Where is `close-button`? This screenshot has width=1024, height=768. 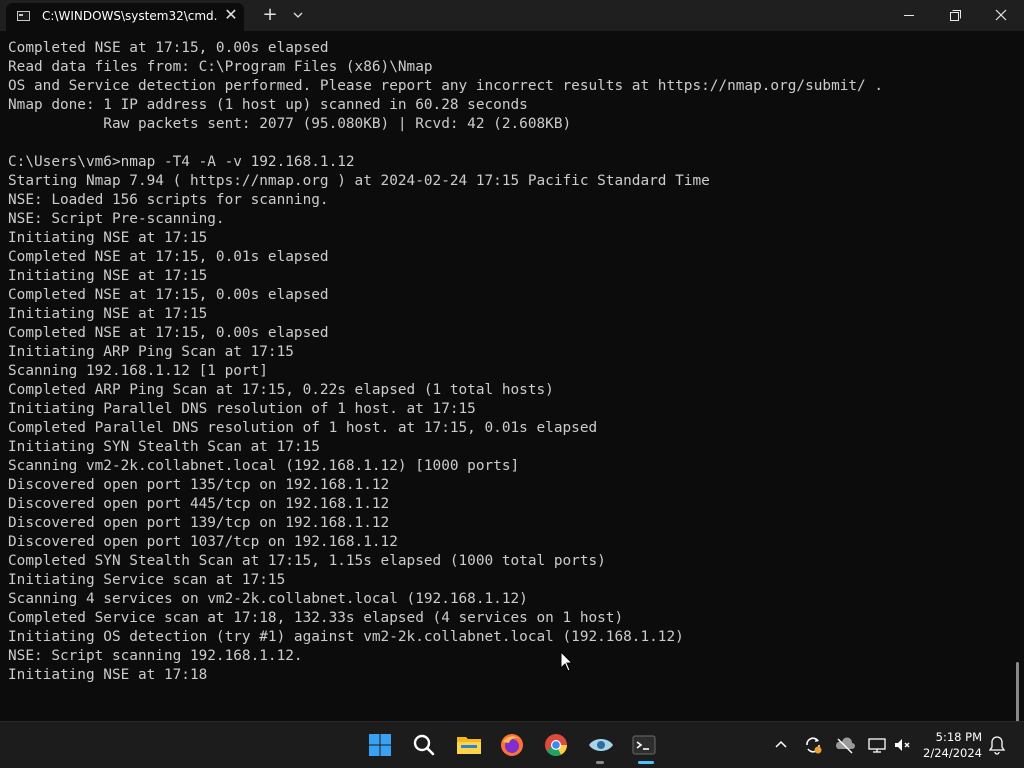 close-button is located at coordinates (1001, 15).